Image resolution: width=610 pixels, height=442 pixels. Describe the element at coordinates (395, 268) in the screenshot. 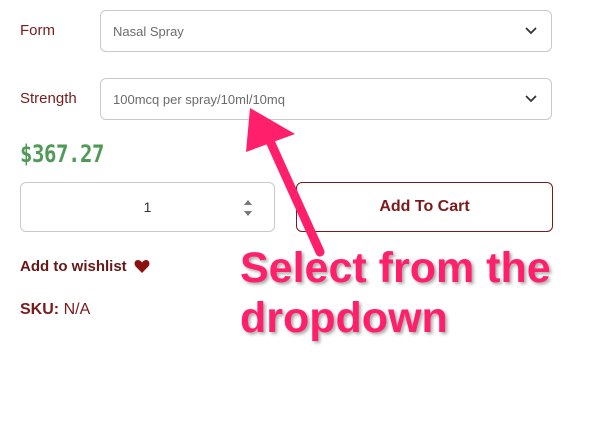

I see `annotation-line-1: Select from the` at that location.